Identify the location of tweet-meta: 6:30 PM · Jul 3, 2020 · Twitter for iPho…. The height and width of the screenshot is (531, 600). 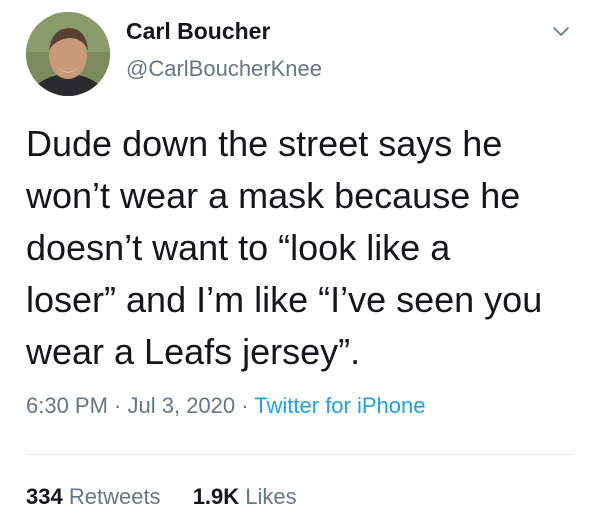
(225, 406).